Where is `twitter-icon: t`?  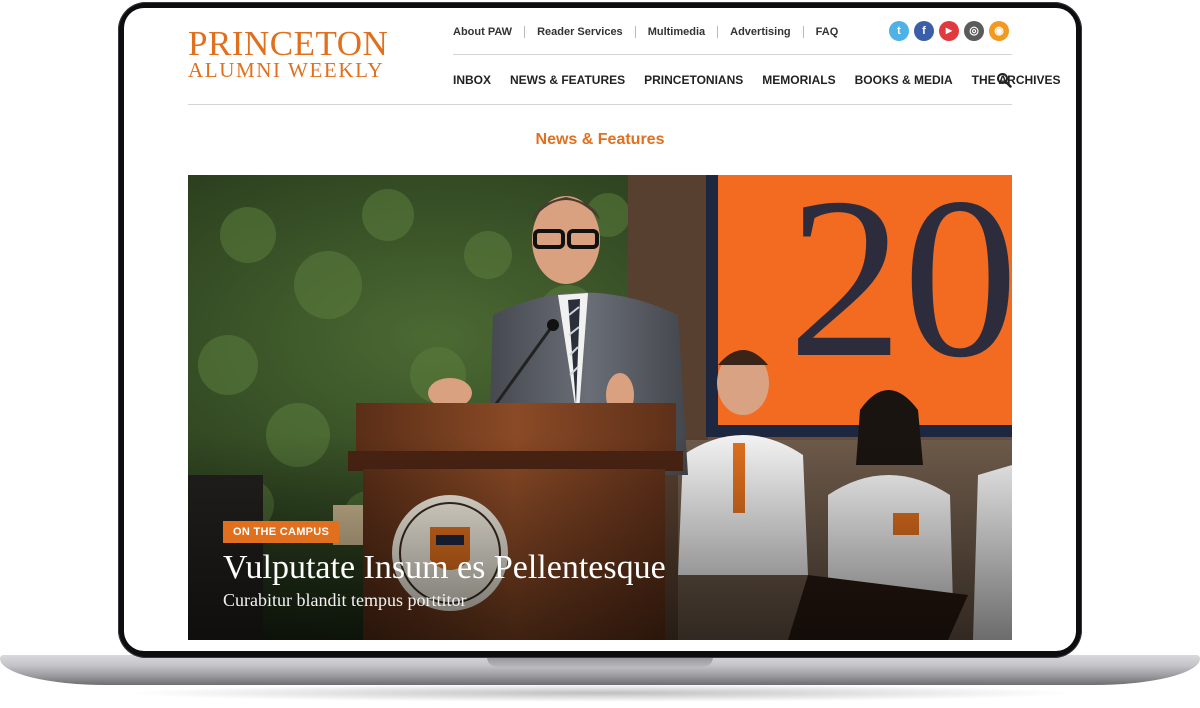 twitter-icon: t is located at coordinates (899, 31).